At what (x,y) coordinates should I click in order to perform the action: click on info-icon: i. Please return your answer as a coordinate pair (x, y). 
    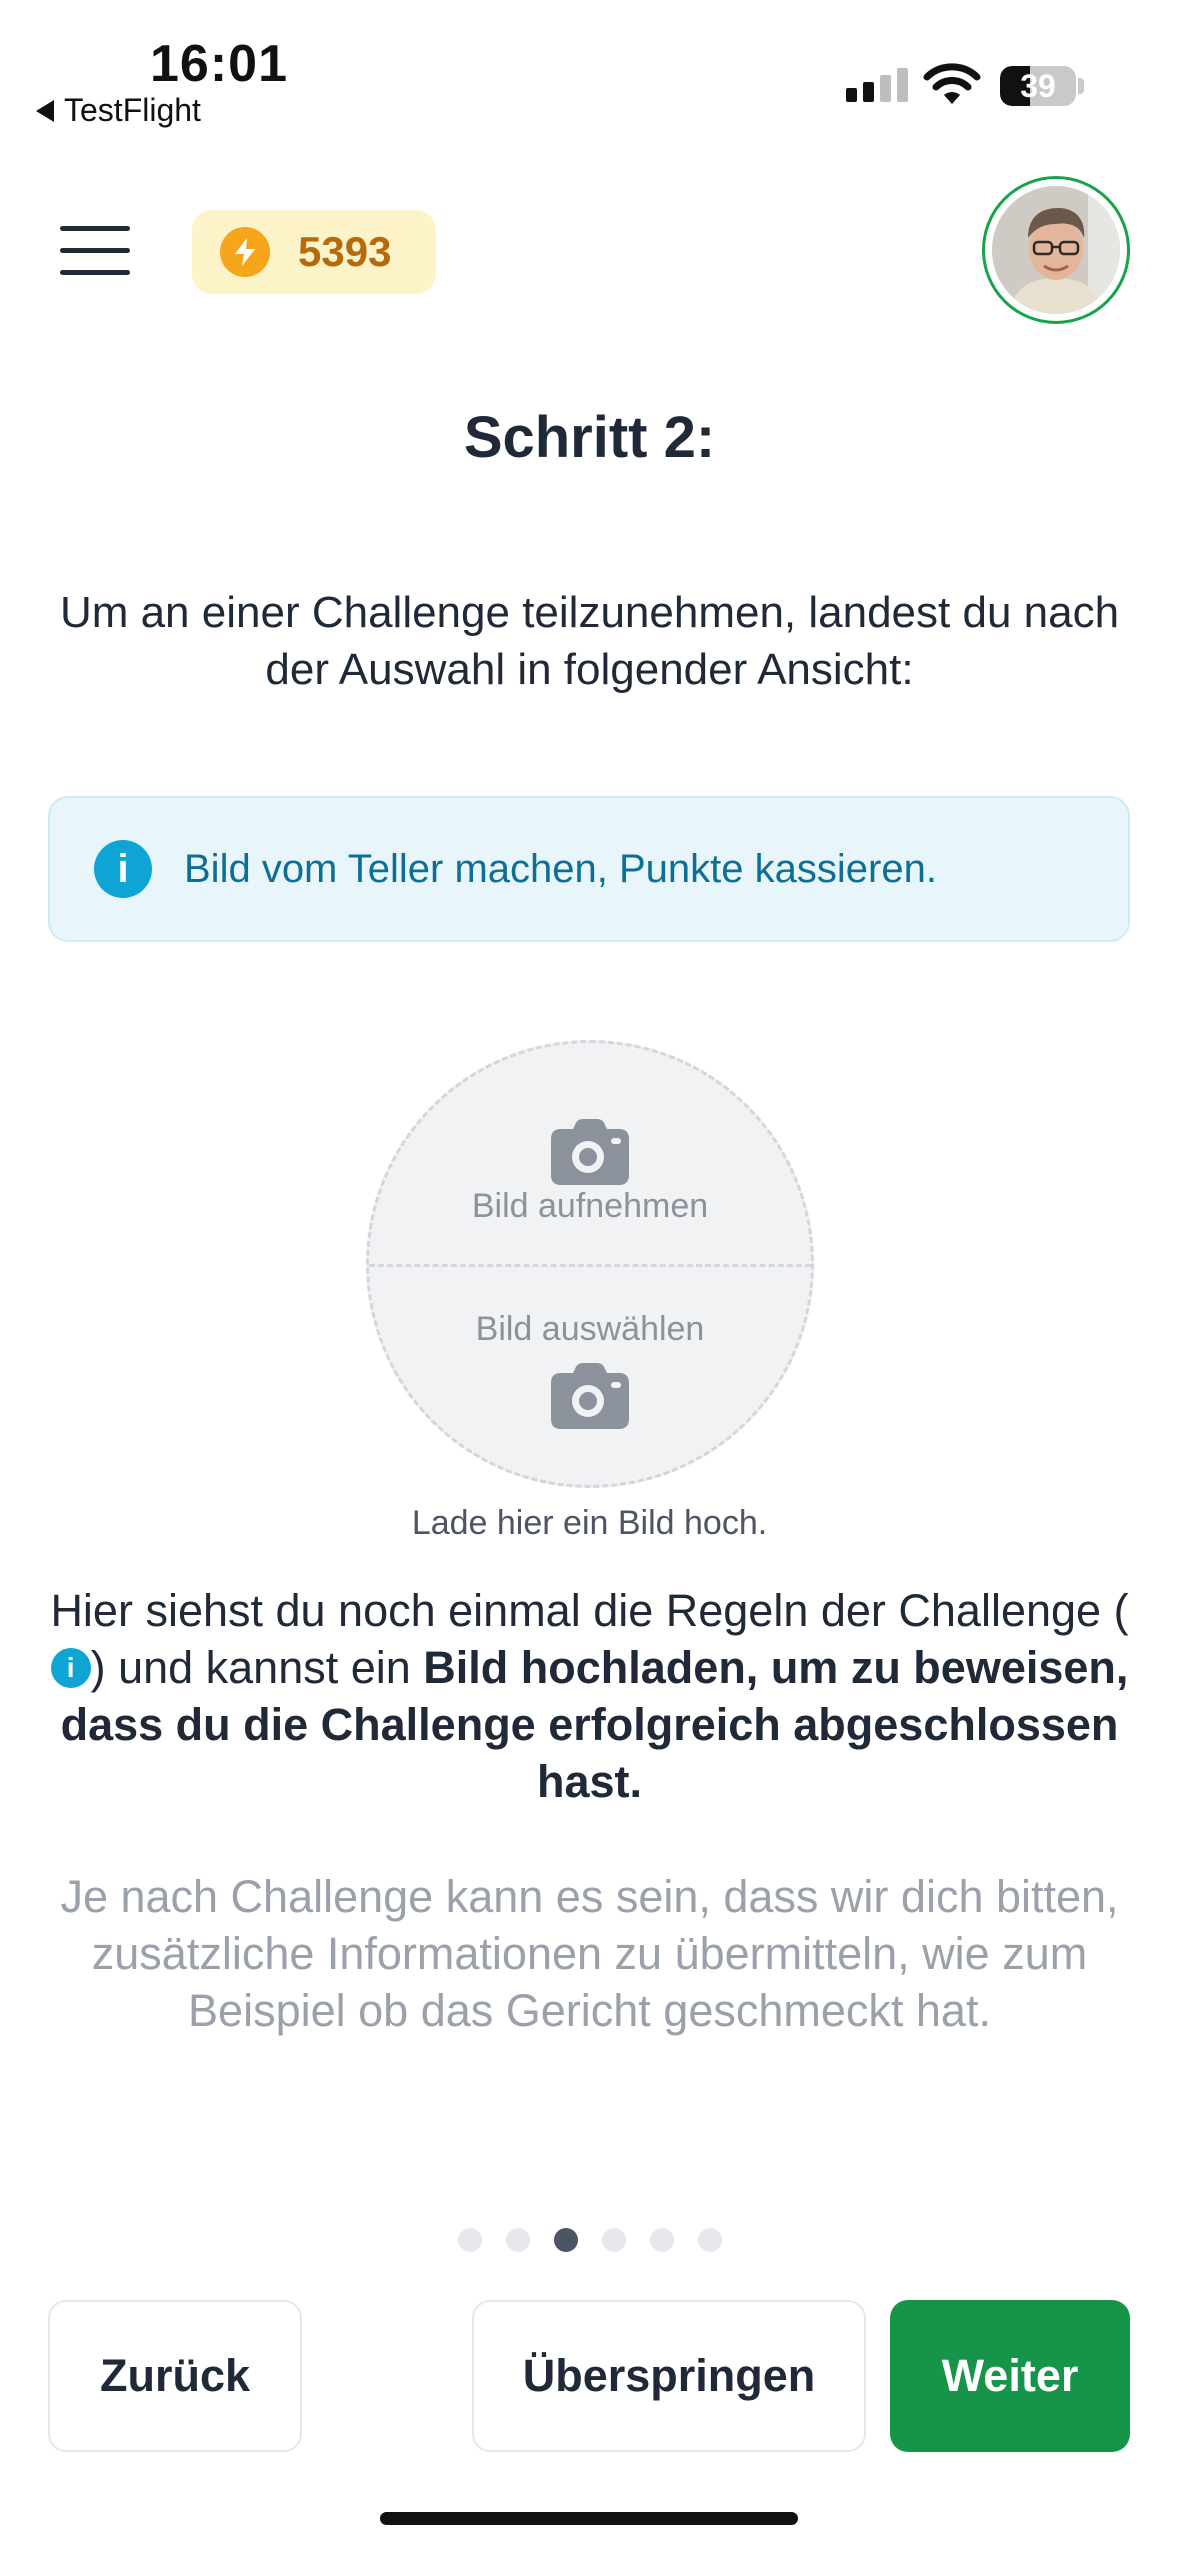
    Looking at the image, I should click on (123, 869).